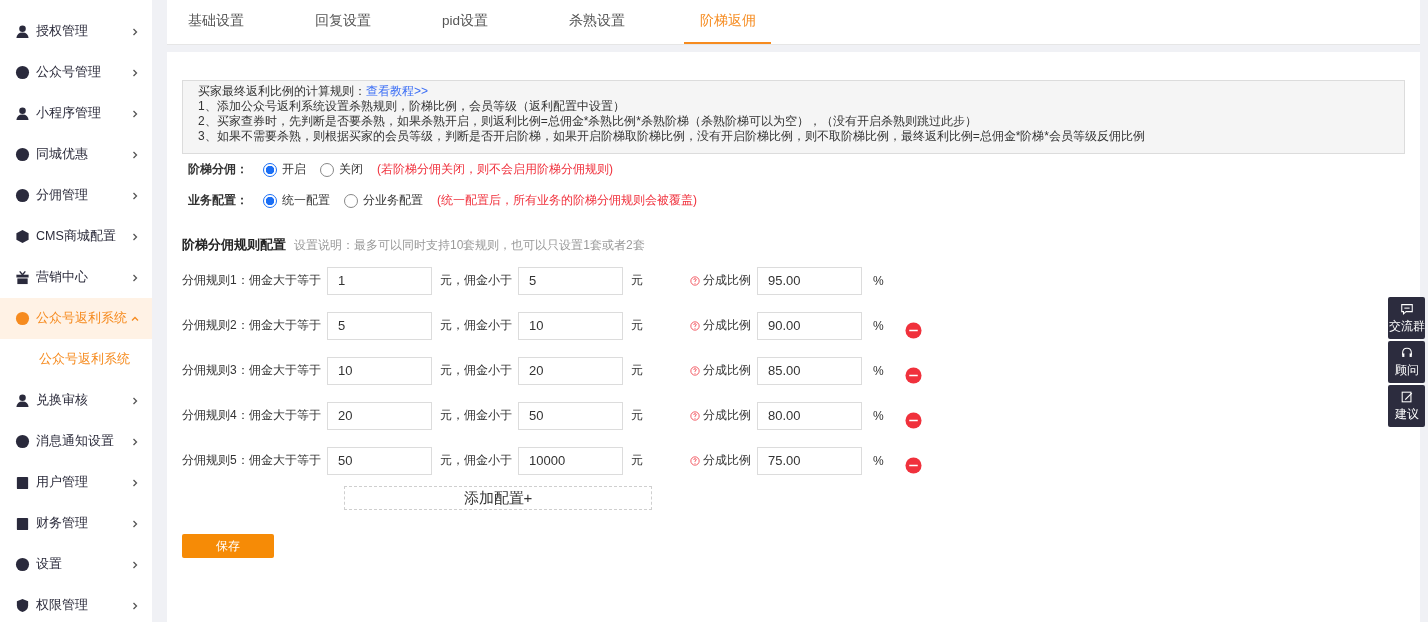 The width and height of the screenshot is (1428, 622). What do you see at coordinates (570, 415) in the screenshot?
I see `max-input: 50` at bounding box center [570, 415].